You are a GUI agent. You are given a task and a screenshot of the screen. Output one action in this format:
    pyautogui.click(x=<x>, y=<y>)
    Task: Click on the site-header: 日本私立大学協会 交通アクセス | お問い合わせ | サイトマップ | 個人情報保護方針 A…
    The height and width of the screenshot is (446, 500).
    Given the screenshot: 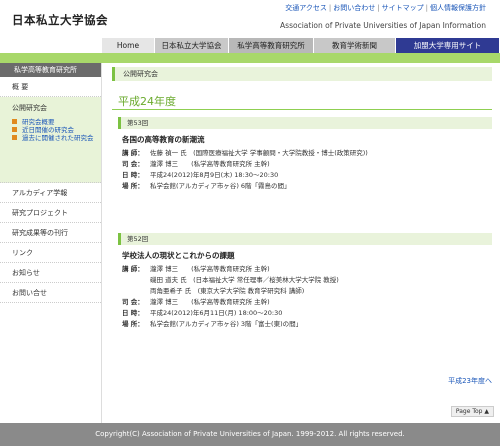 What is the action you would take?
    pyautogui.click(x=250, y=19)
    